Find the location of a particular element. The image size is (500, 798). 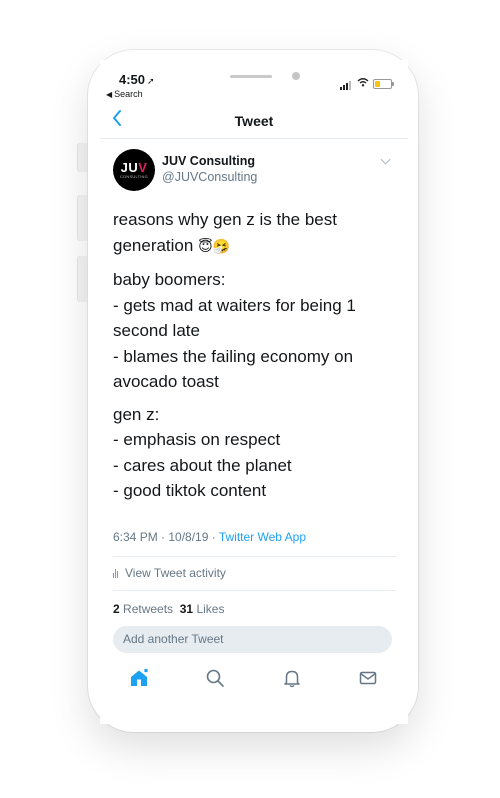

phone-camera is located at coordinates (296, 76).